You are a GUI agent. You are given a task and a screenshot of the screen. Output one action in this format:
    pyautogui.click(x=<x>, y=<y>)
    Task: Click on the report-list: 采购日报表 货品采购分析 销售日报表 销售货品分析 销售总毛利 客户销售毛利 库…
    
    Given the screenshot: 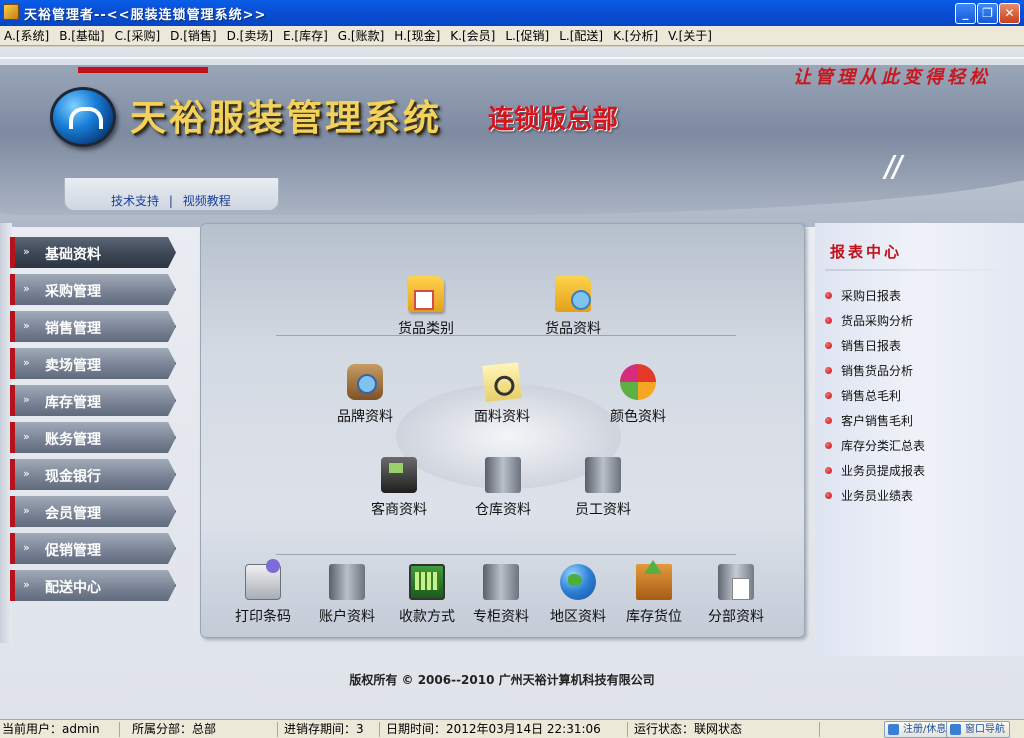 What is the action you would take?
    pyautogui.click(x=875, y=395)
    